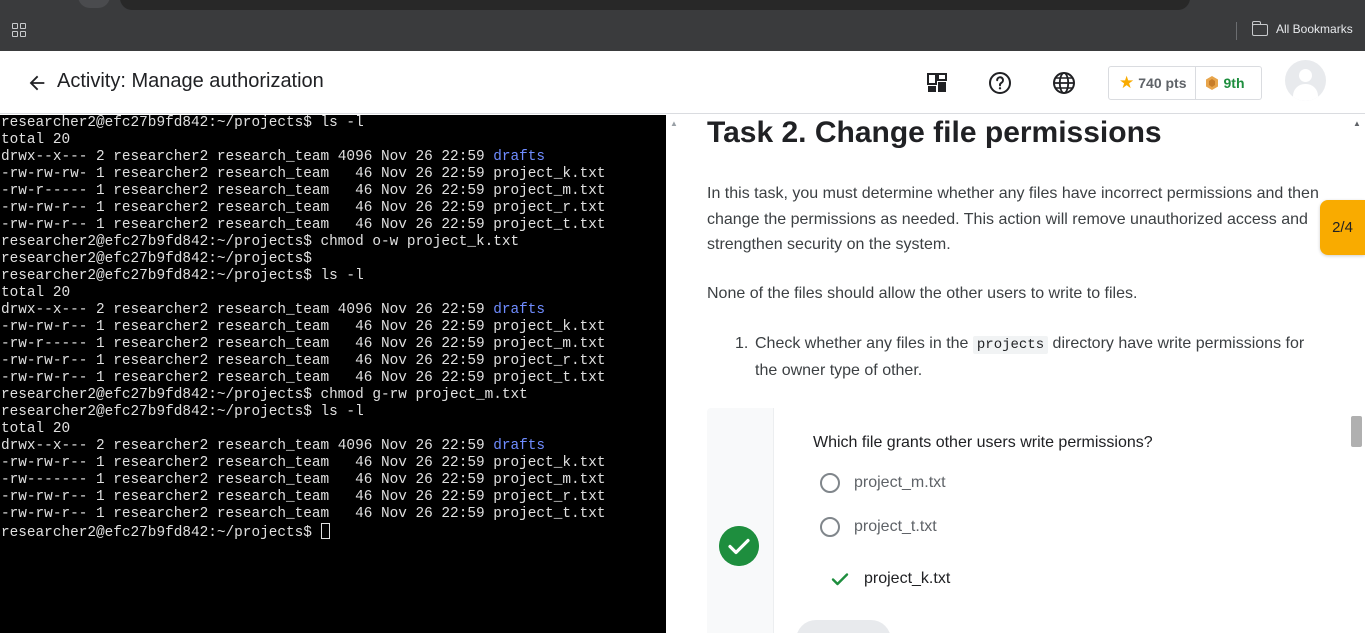 The height and width of the screenshot is (633, 1365). What do you see at coordinates (1356, 431) in the screenshot?
I see `scrollbar-thumb` at bounding box center [1356, 431].